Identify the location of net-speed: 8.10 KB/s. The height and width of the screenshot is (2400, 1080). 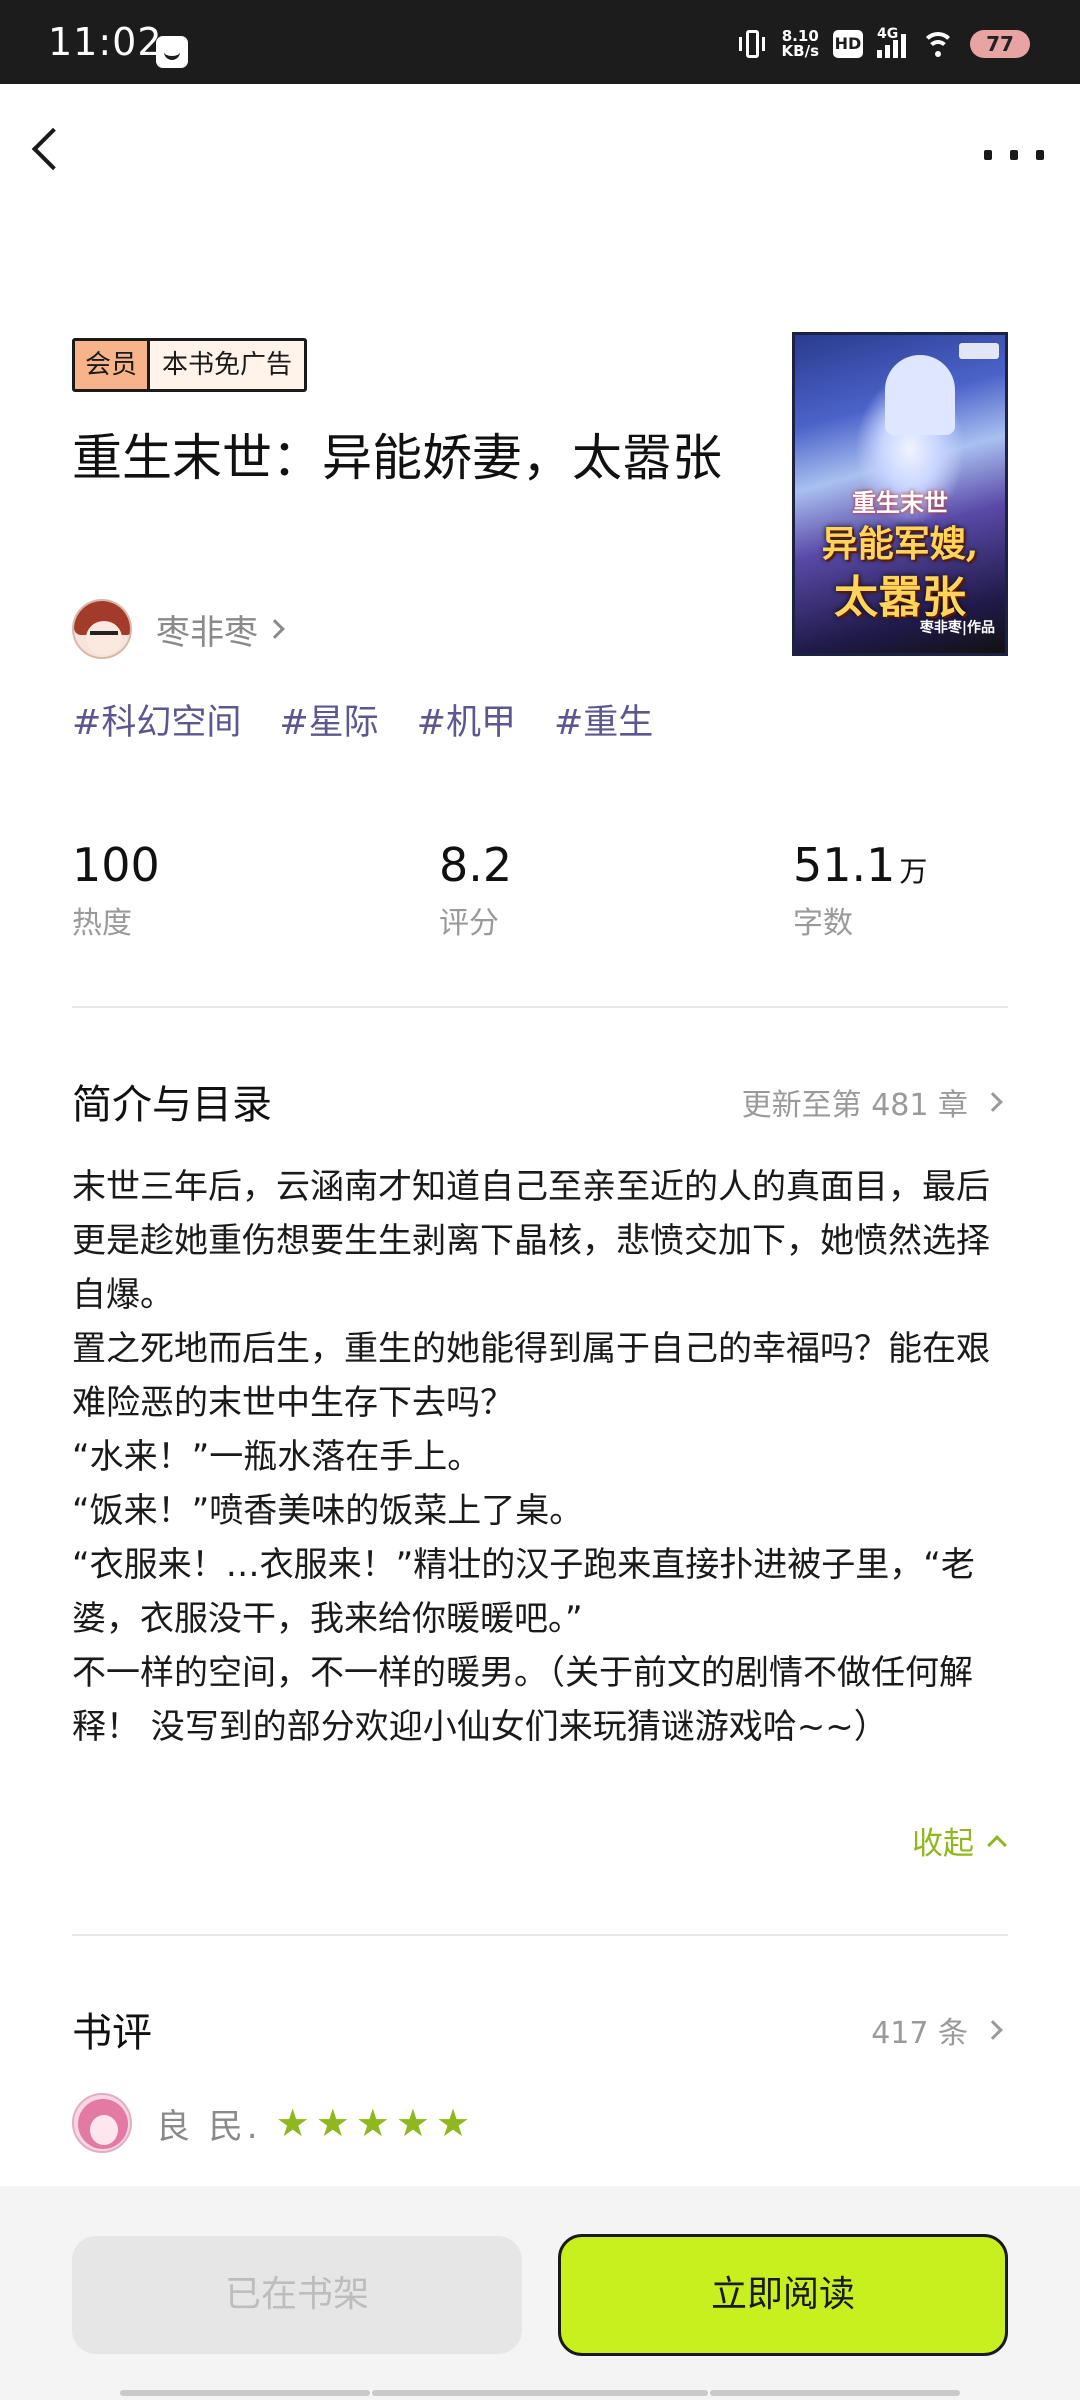
(800, 44).